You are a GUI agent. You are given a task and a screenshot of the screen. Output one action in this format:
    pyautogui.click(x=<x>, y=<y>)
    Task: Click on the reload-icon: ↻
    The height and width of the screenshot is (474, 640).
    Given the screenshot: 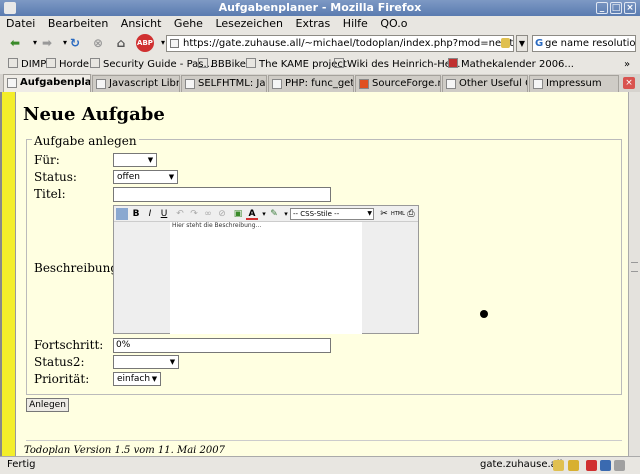 What is the action you would take?
    pyautogui.click(x=75, y=43)
    